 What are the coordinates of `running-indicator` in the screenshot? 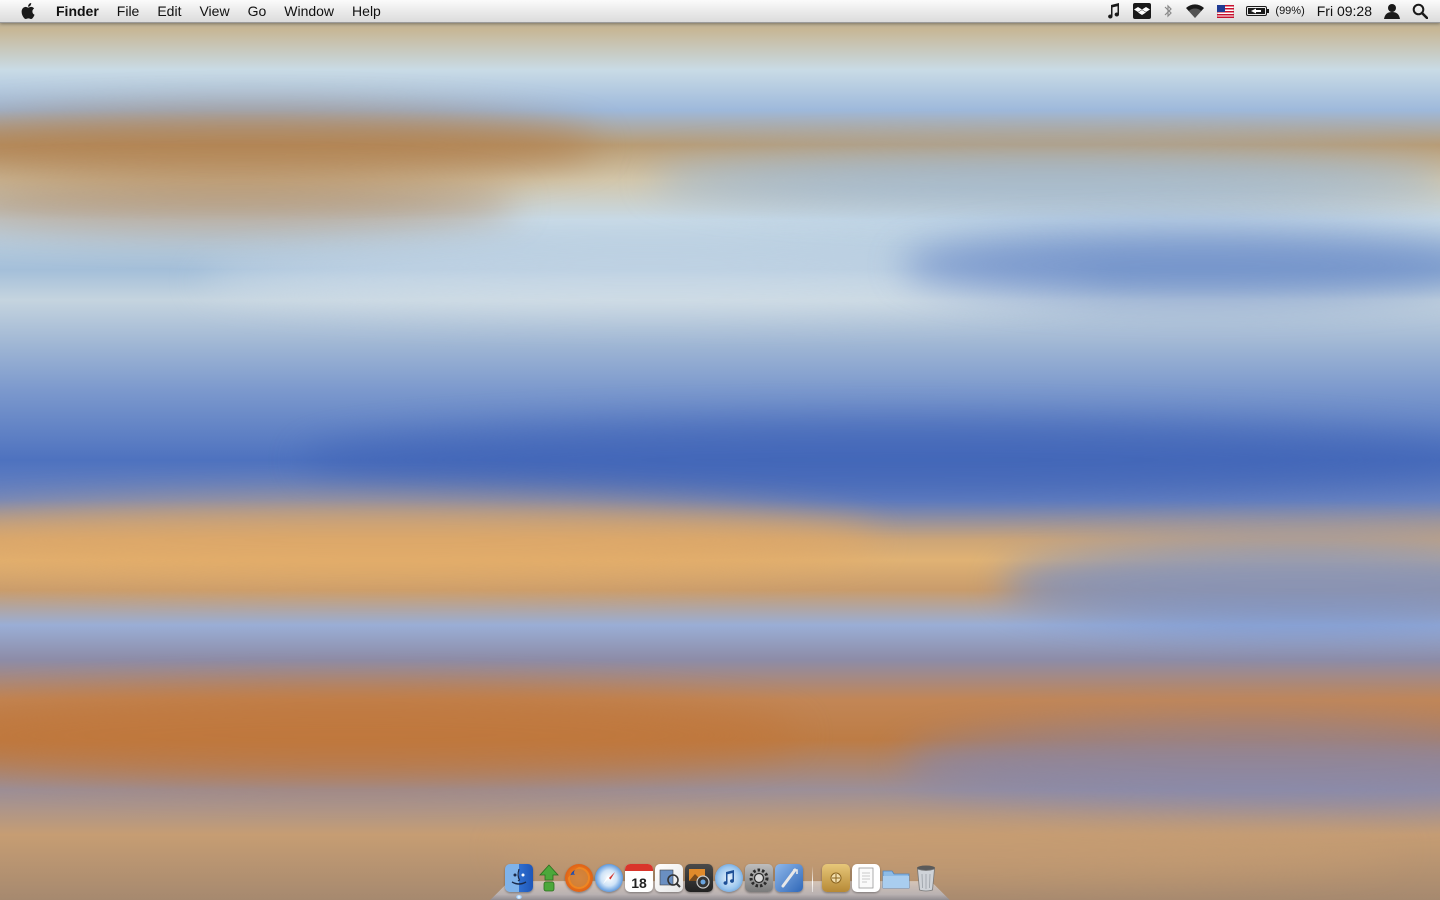 It's located at (519, 897).